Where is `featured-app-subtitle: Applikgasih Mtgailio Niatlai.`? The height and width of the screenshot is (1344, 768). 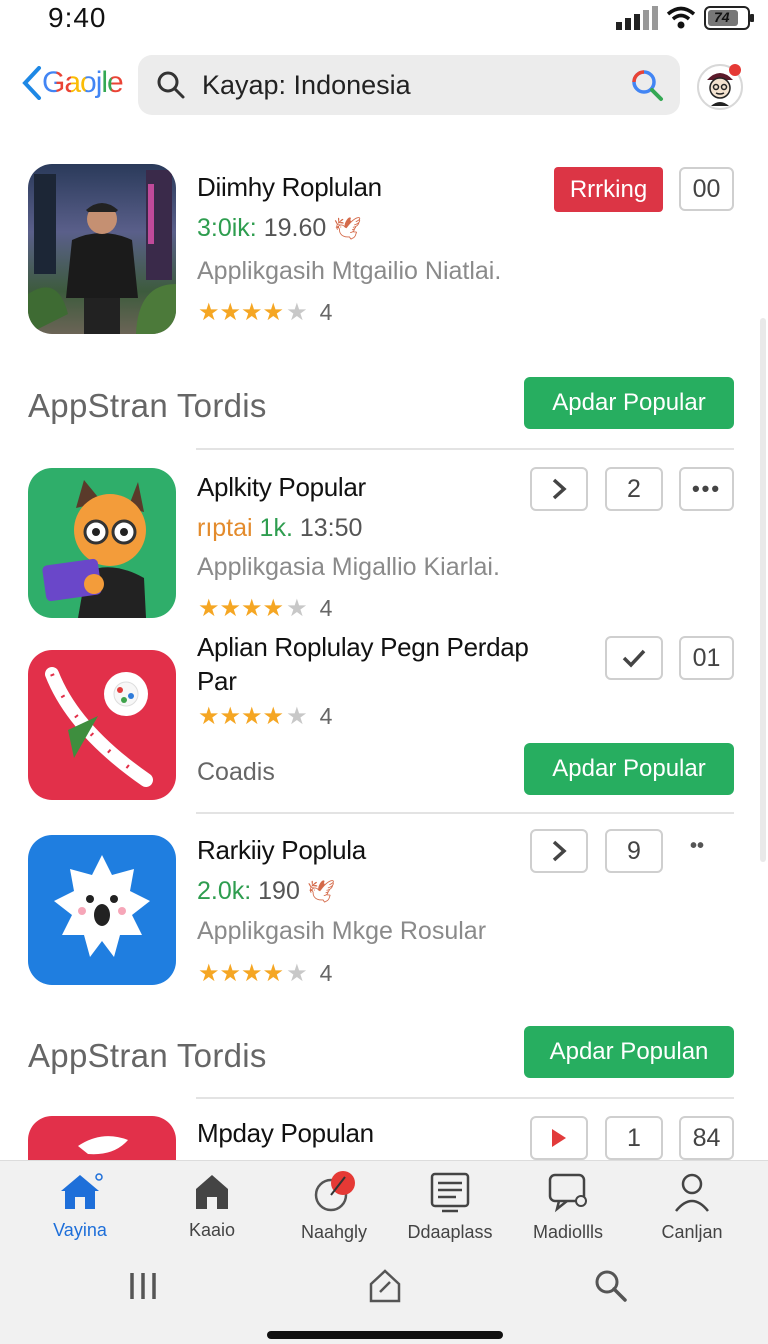 featured-app-subtitle: Applikgasih Mtgailio Niatlai. is located at coordinates (349, 271).